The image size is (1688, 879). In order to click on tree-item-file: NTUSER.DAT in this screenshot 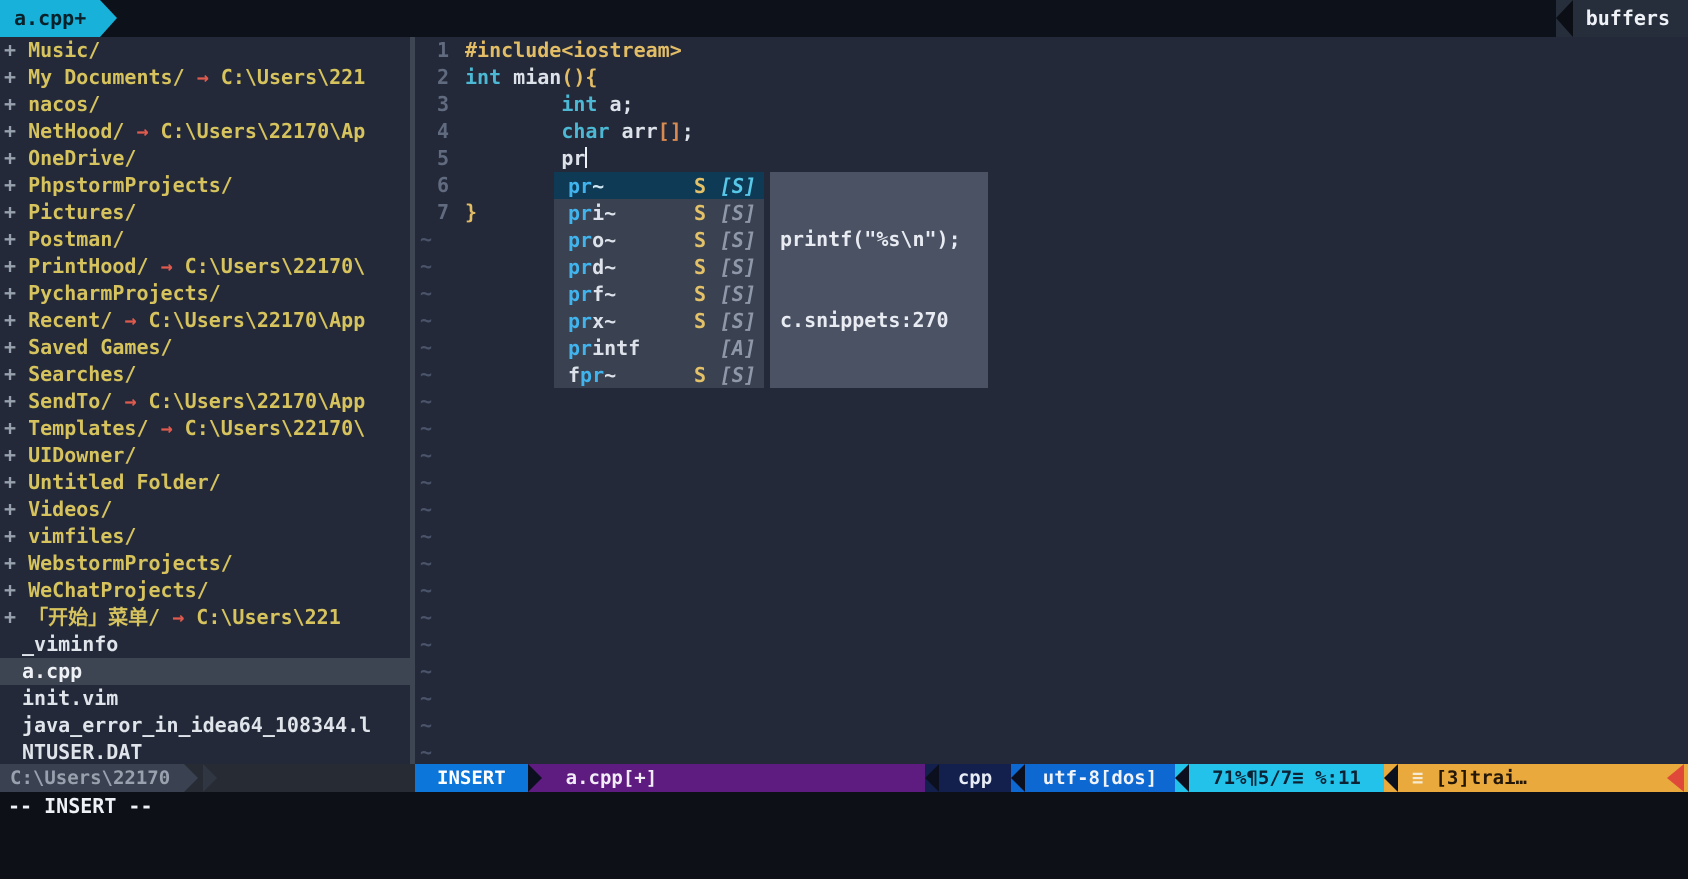, I will do `click(205, 751)`.